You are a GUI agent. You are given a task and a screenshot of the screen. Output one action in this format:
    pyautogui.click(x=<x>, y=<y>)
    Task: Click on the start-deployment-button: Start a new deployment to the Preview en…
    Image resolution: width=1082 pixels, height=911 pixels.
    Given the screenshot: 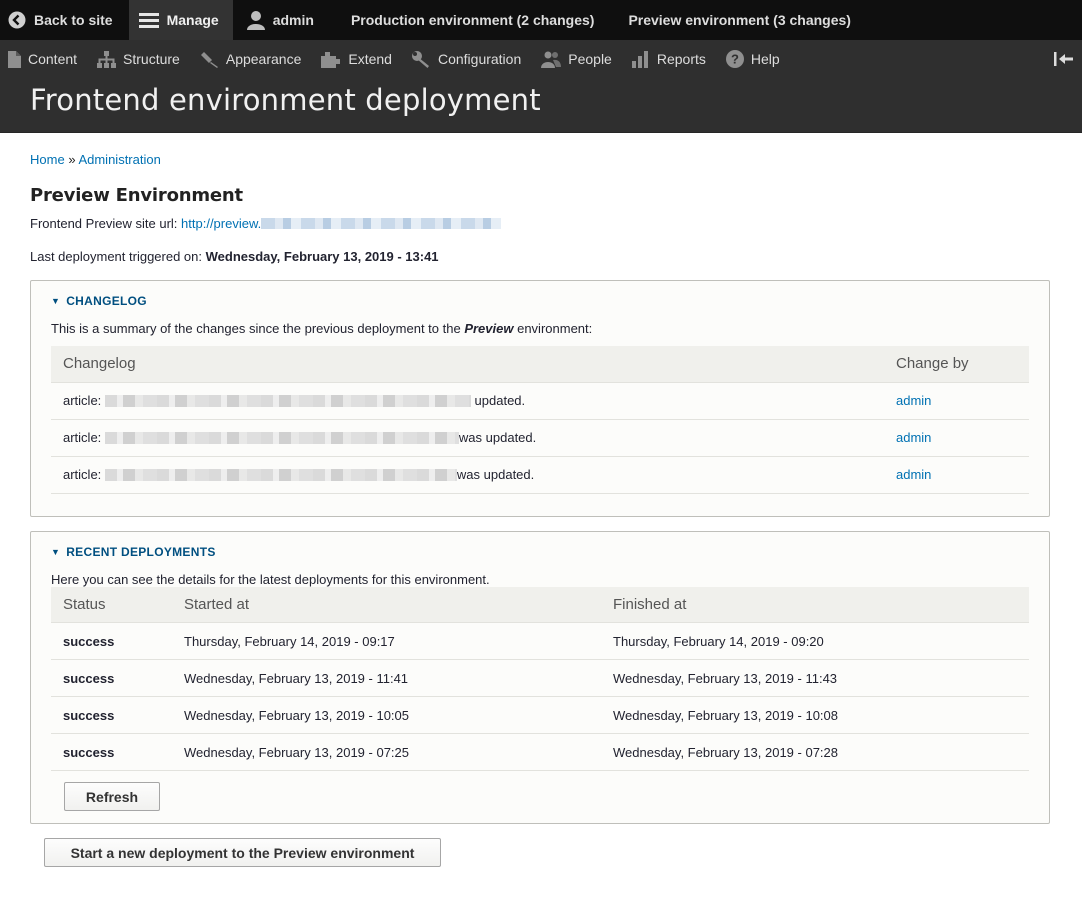 What is the action you would take?
    pyautogui.click(x=242, y=852)
    